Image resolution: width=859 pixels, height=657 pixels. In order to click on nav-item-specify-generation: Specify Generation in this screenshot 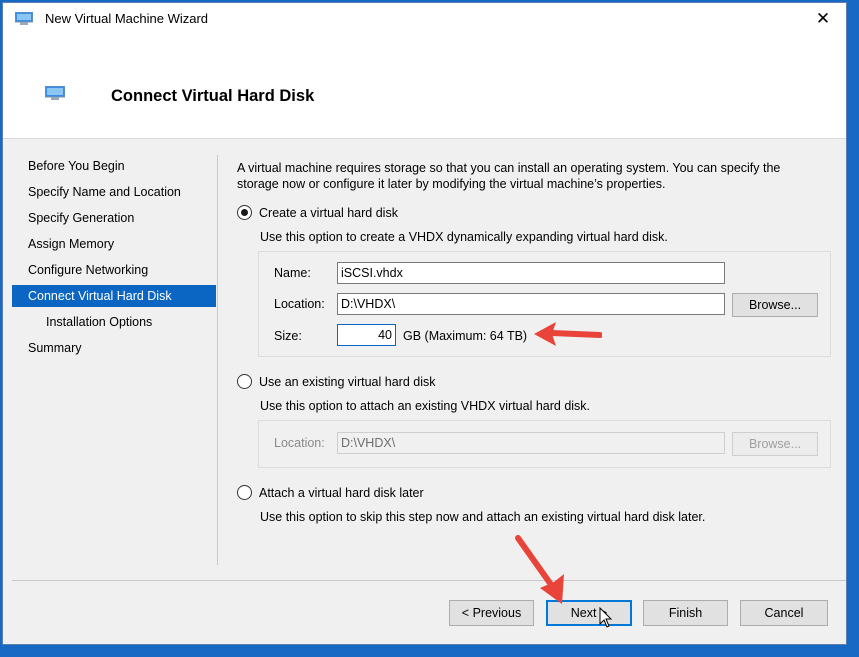, I will do `click(114, 218)`.